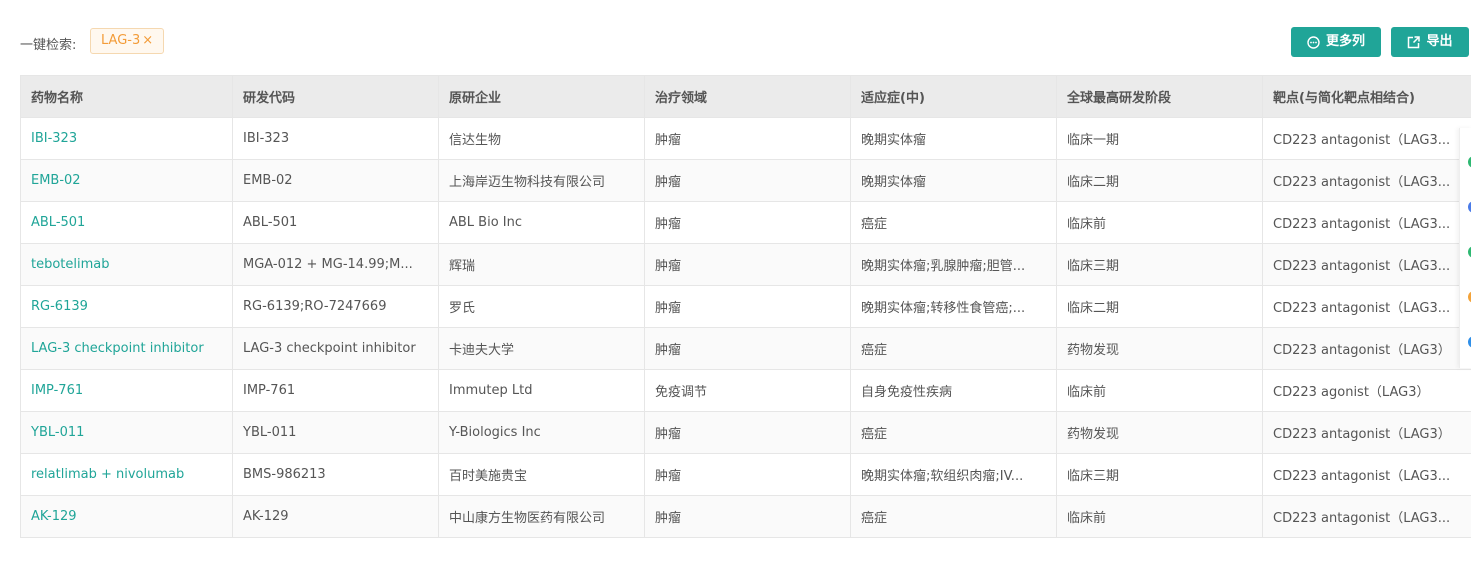  I want to click on column-header-highest-phase: 全球最高研发阶段, so click(1159, 96).